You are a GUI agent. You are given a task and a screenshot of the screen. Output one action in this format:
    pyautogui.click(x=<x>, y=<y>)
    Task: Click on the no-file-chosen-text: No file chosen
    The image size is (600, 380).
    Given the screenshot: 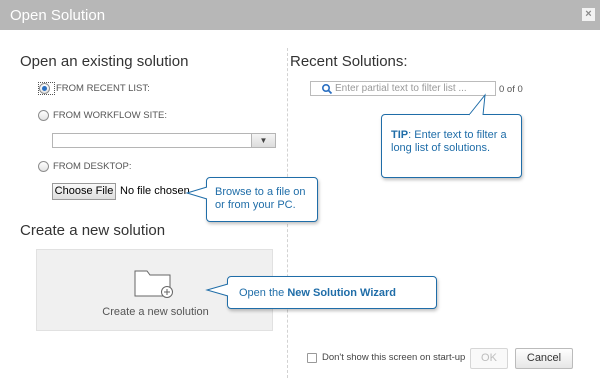 What is the action you would take?
    pyautogui.click(x=155, y=191)
    